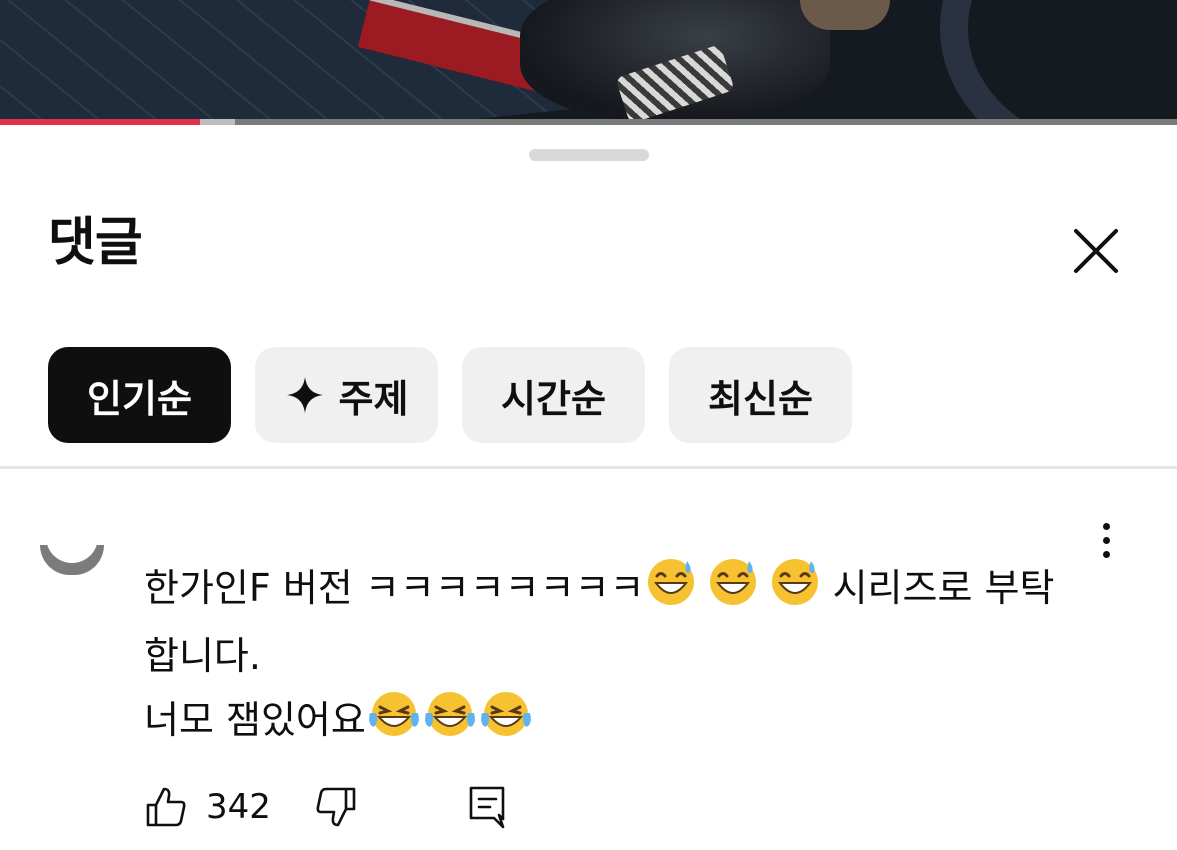  I want to click on comment-text-part: 너모 잼있어요, so click(255, 720).